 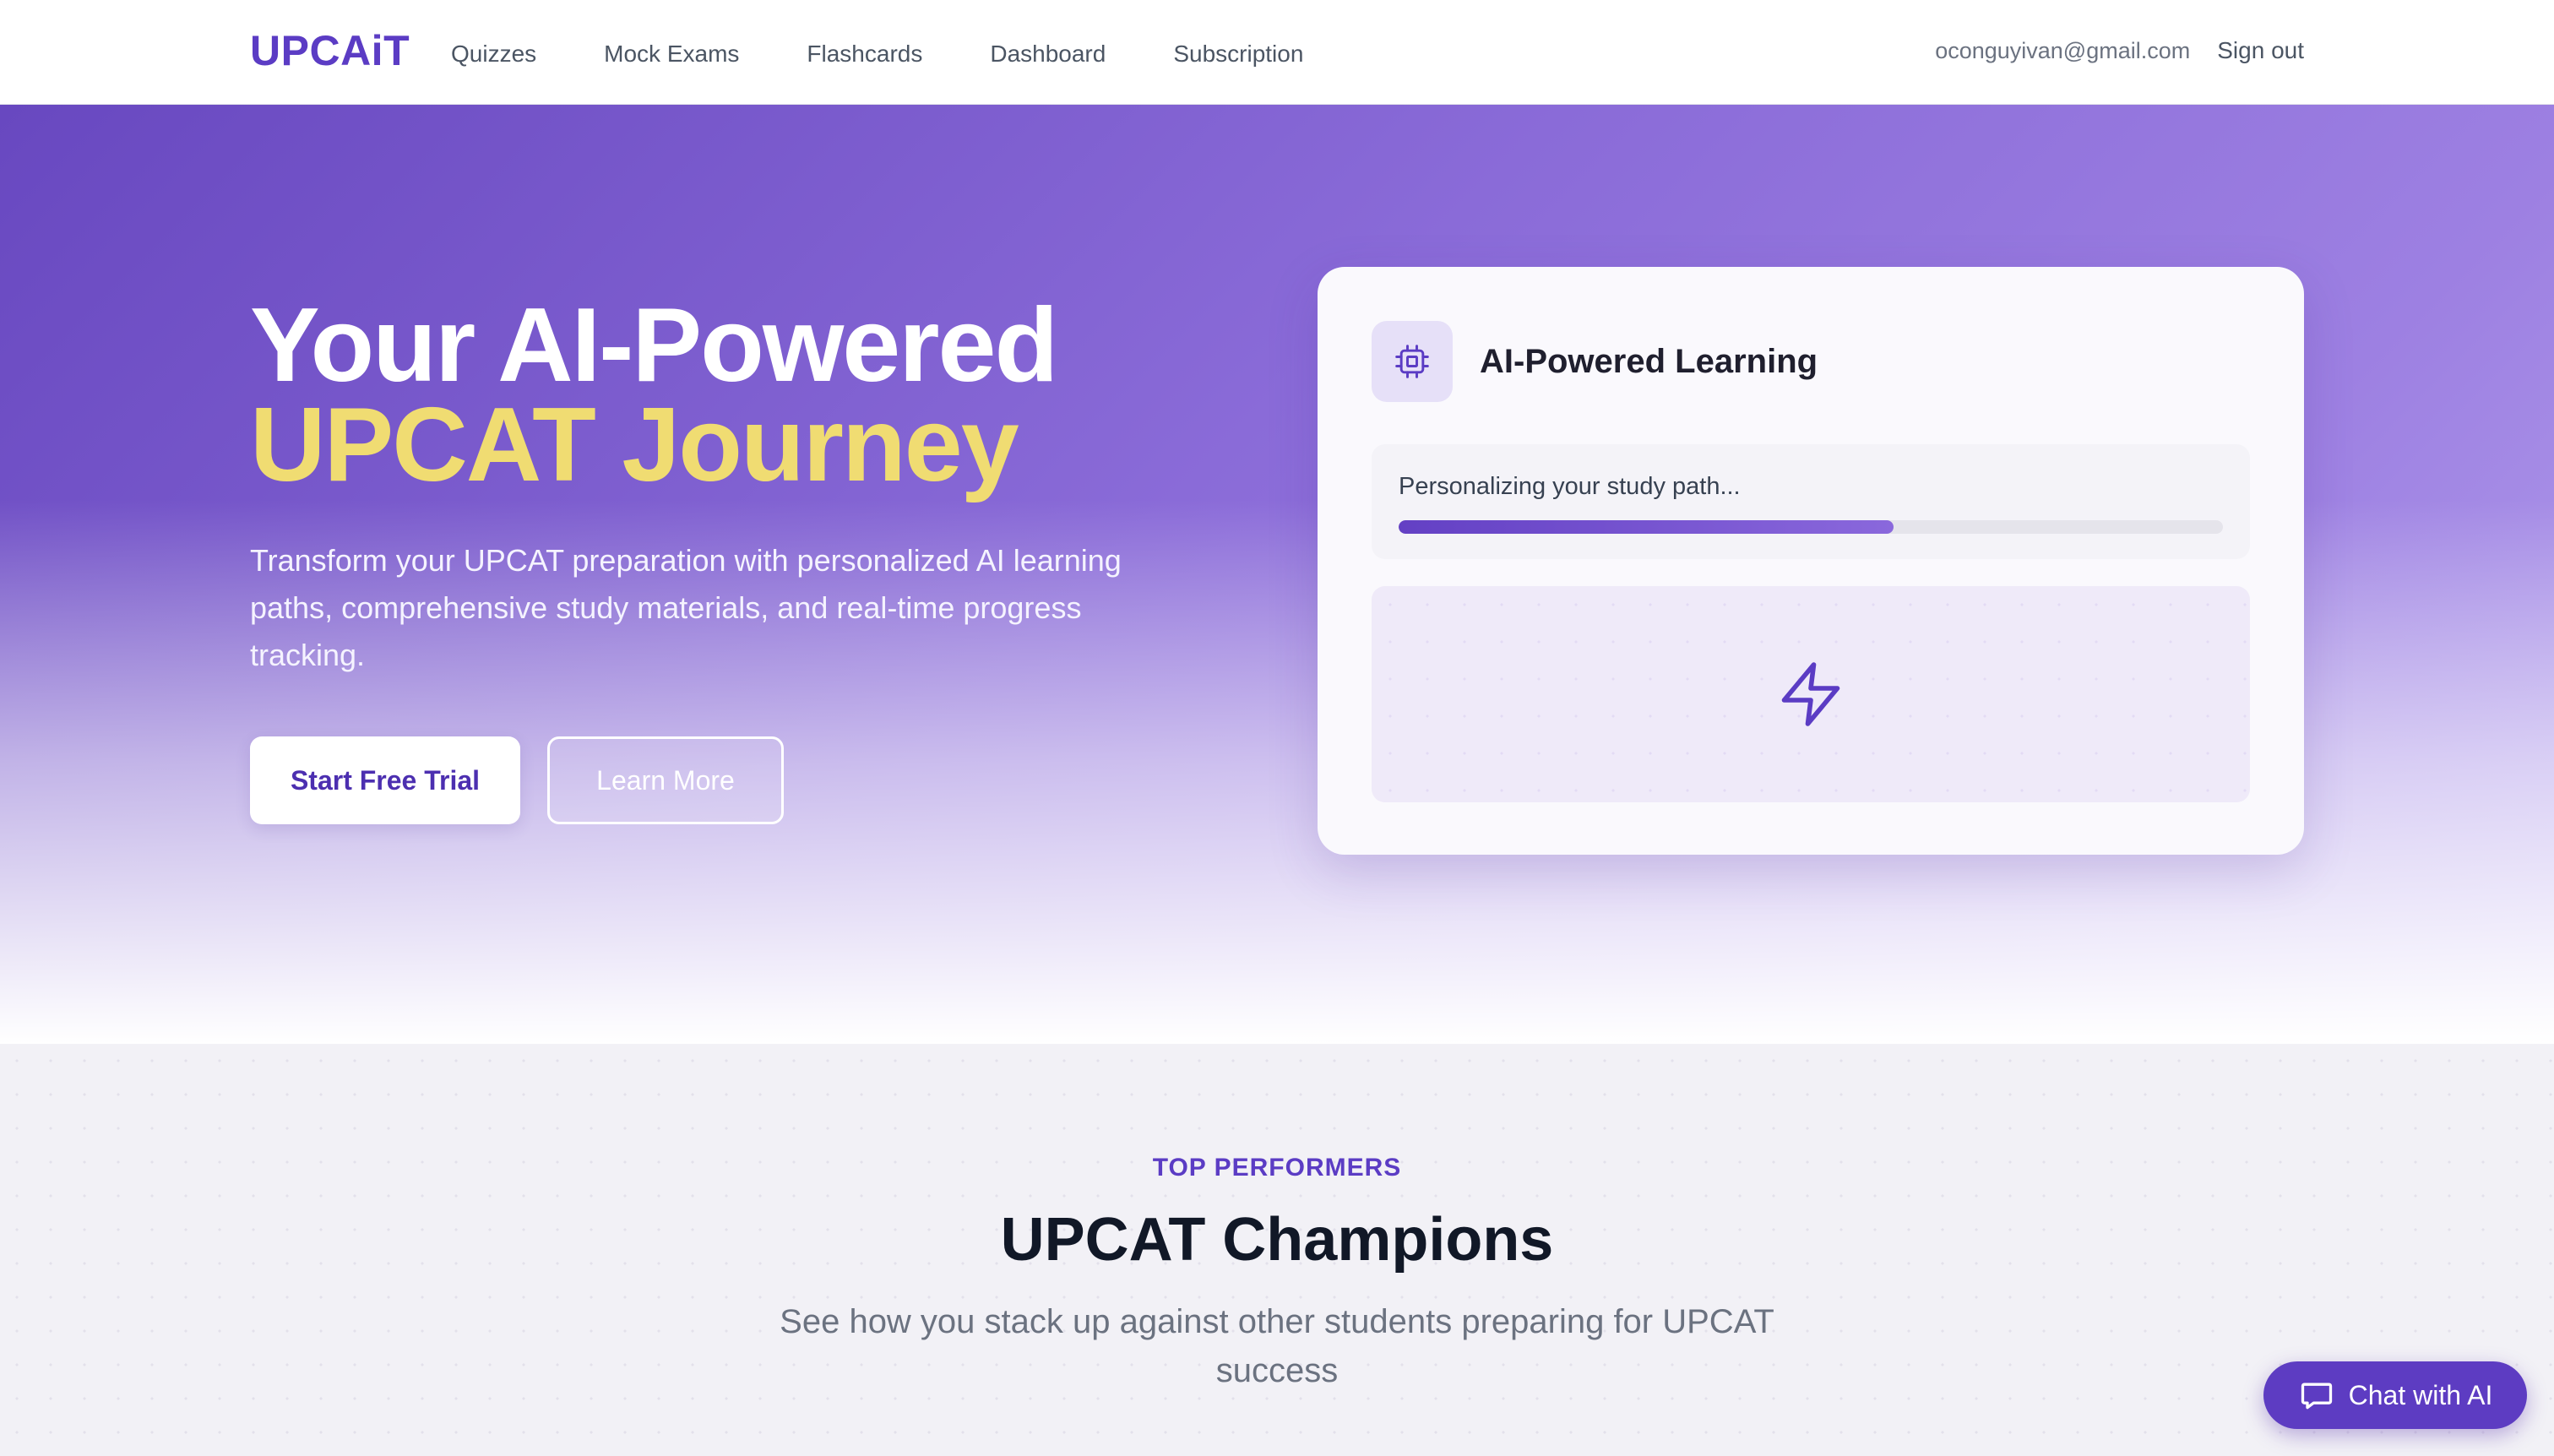 I want to click on section-eyebrow: TOP PERFORMERS, so click(x=1277, y=1168).